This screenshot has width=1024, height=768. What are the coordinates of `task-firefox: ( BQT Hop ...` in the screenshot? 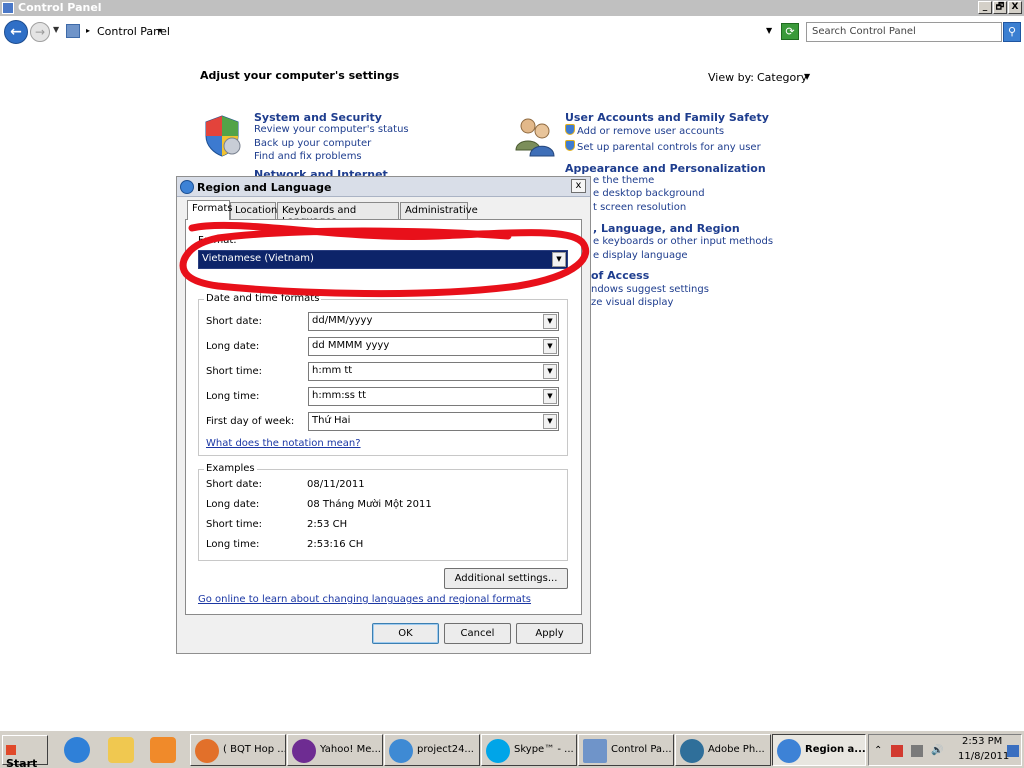 It's located at (238, 750).